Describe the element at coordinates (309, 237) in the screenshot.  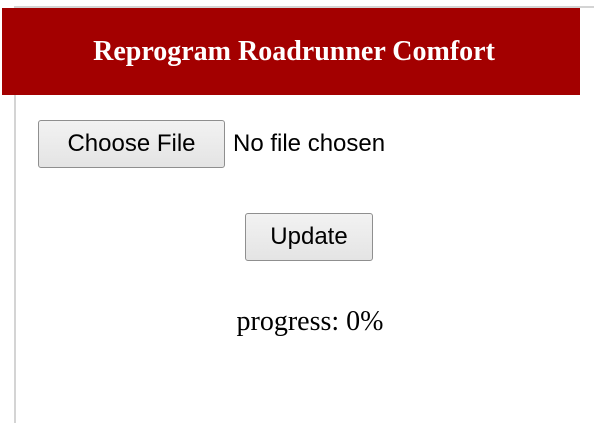
I see `update-button: Update` at that location.